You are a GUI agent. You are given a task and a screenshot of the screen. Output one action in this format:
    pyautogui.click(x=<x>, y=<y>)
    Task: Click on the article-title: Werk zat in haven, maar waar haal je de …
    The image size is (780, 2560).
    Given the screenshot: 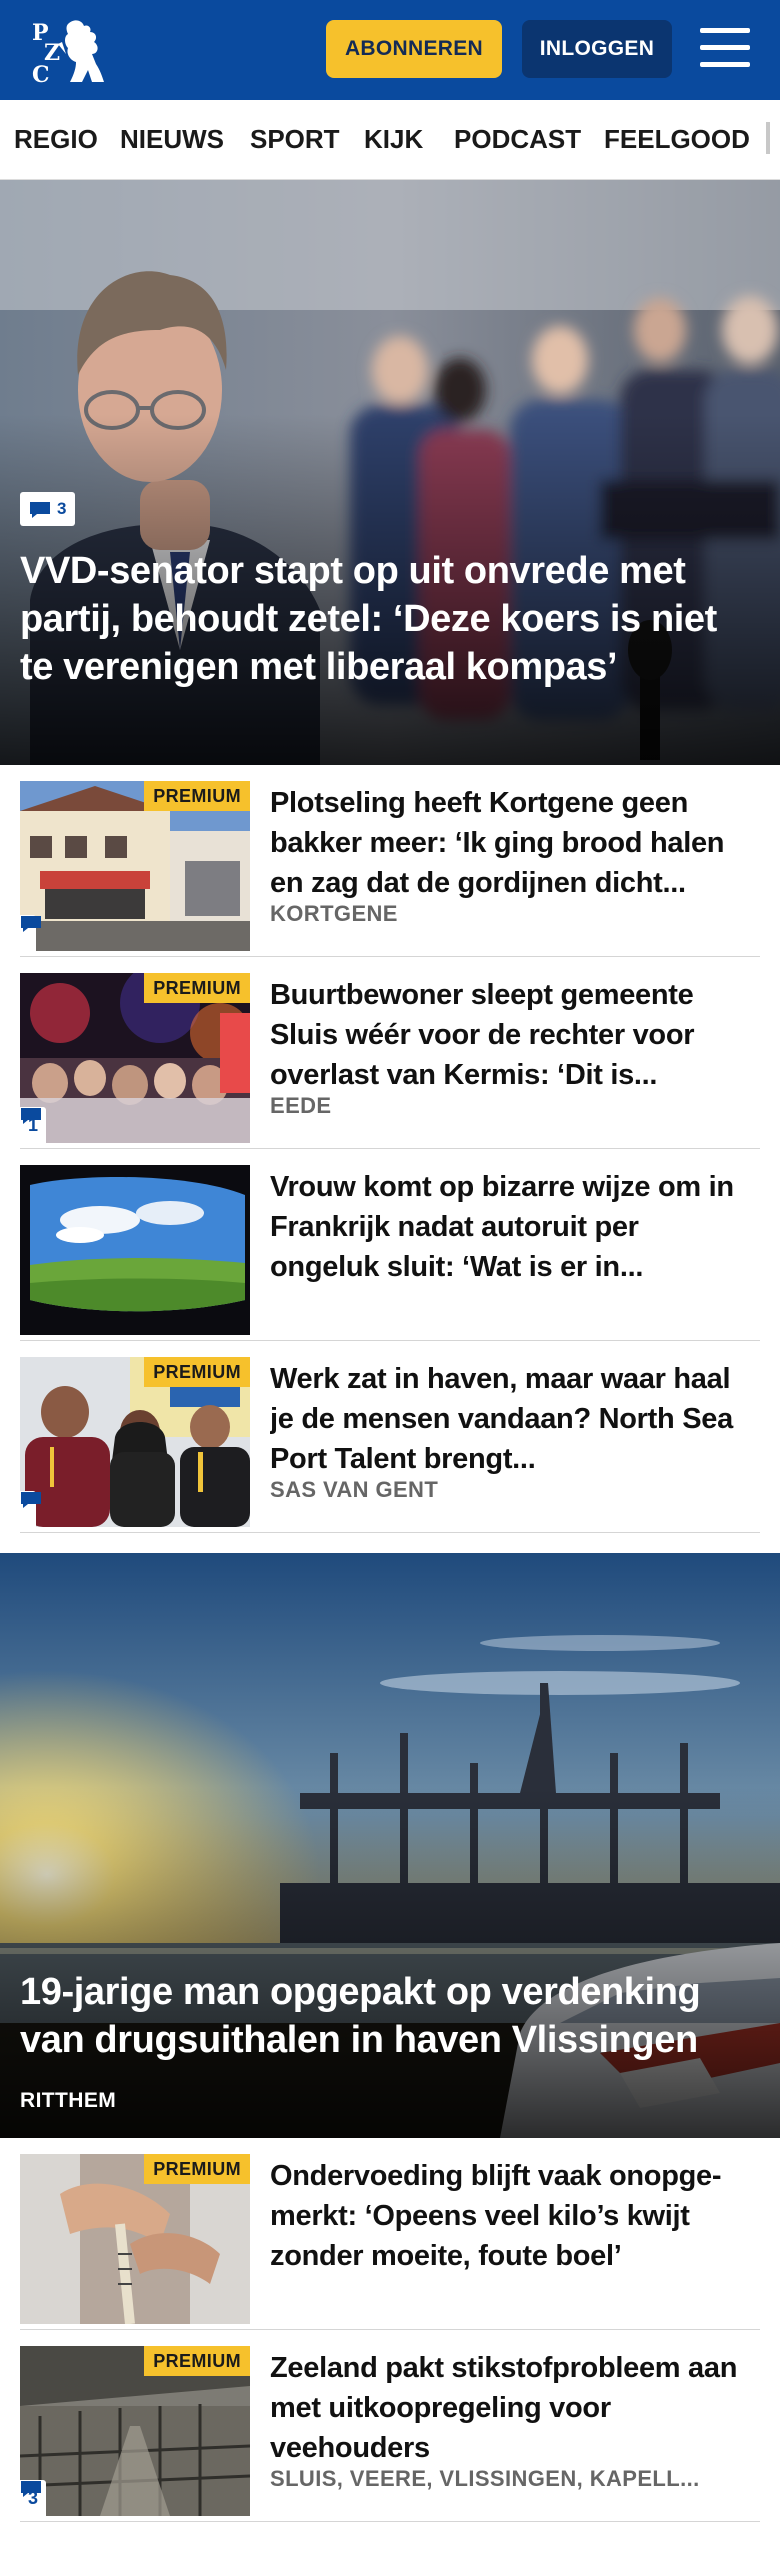 What is the action you would take?
    pyautogui.click(x=509, y=1419)
    